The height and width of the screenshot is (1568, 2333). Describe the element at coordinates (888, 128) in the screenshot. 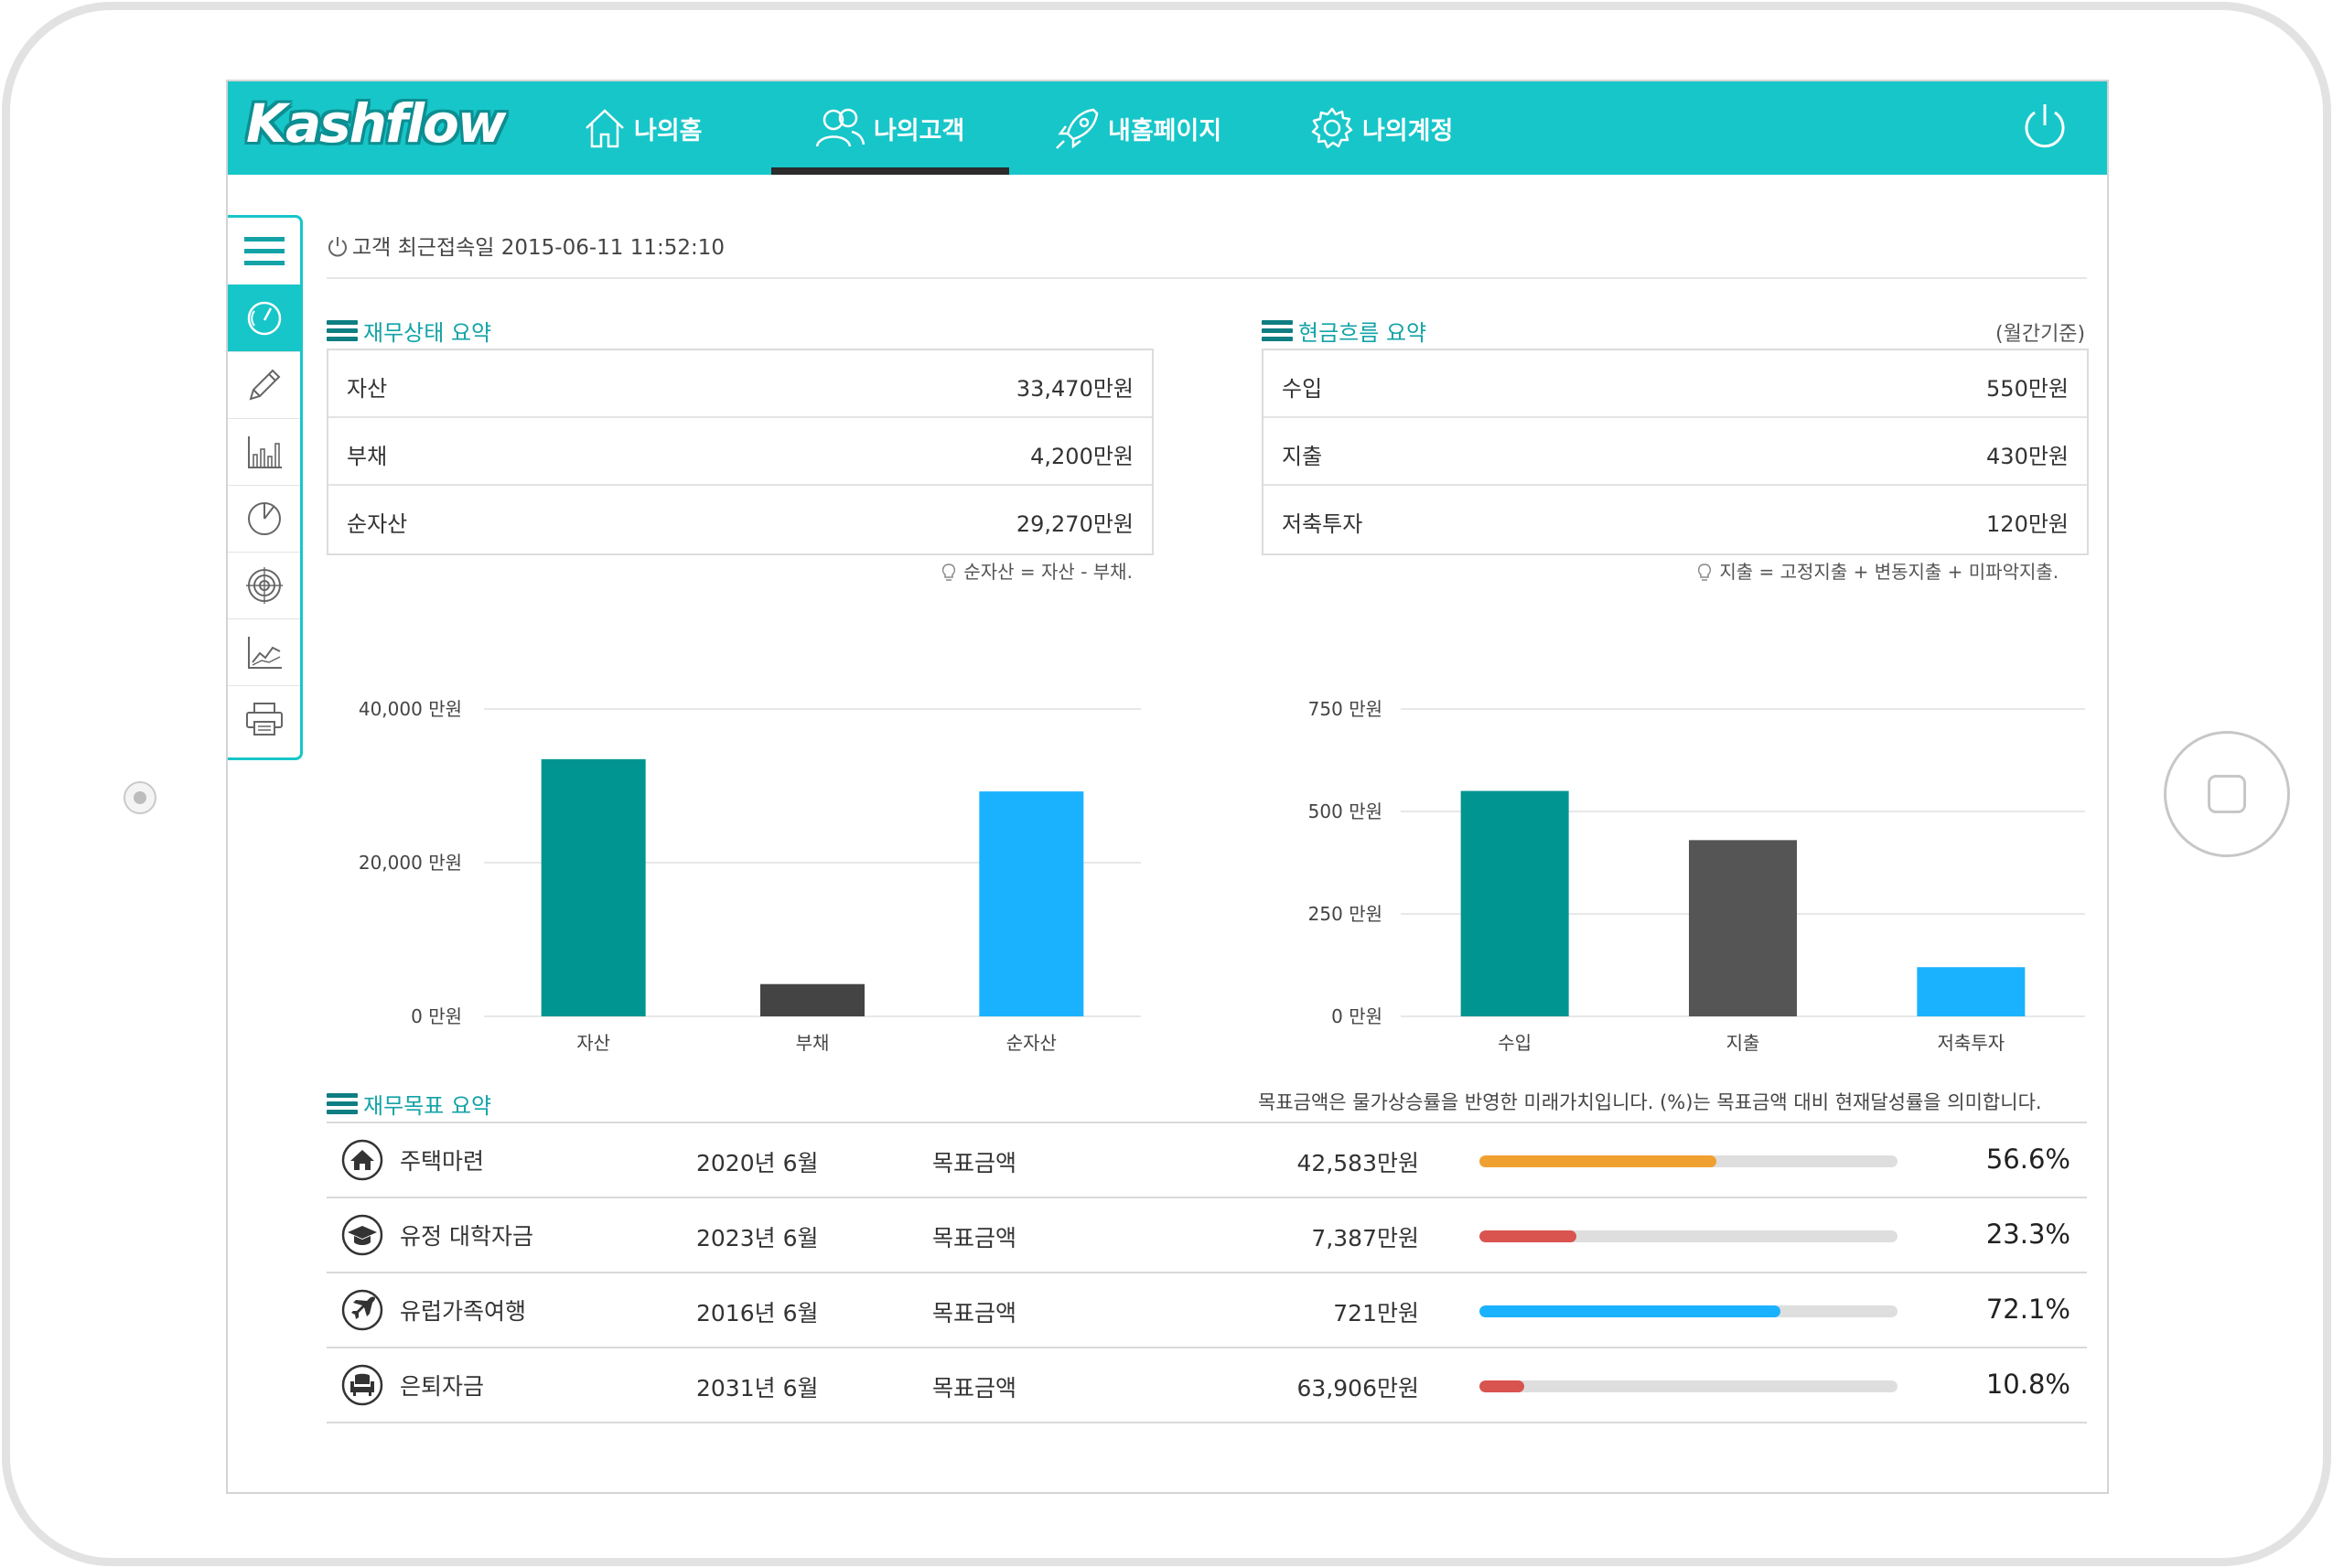

I see `nav-my-customers: 나의고객` at that location.